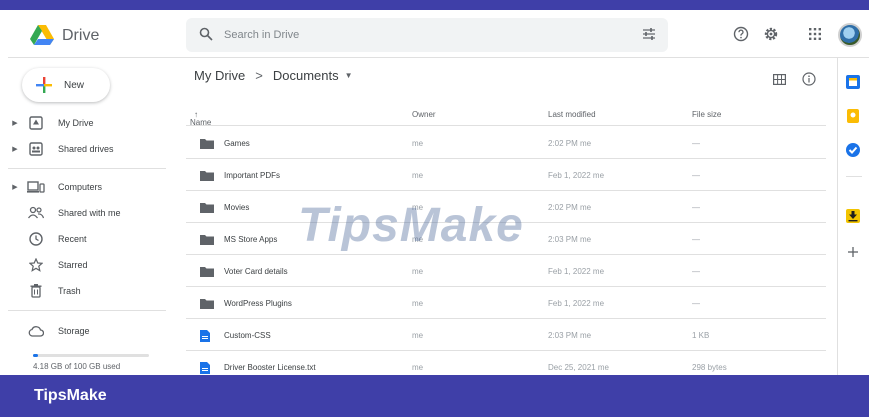 The width and height of the screenshot is (869, 417). Describe the element at coordinates (256, 271) in the screenshot. I see `file-name: Voter Card details` at that location.